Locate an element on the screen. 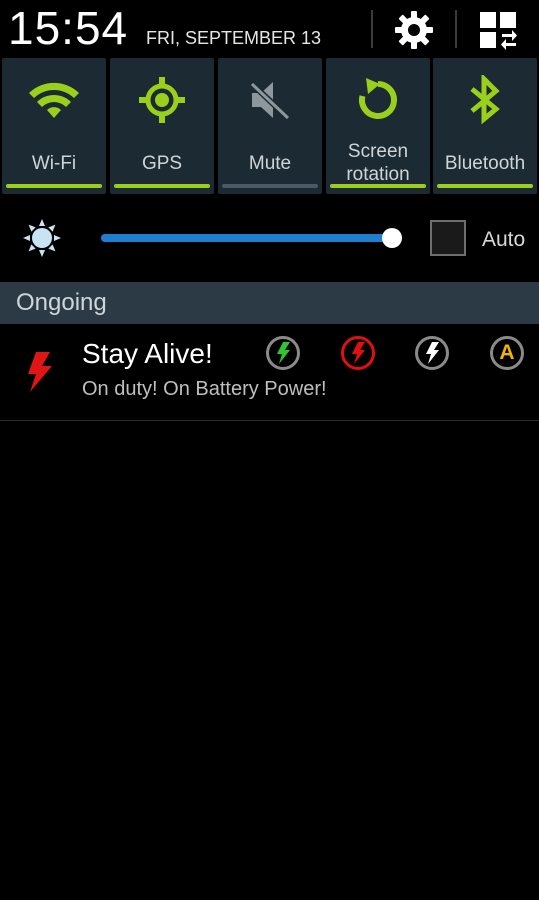 Image resolution: width=539 pixels, height=900 pixels. rotation-icon is located at coordinates (378, 98).